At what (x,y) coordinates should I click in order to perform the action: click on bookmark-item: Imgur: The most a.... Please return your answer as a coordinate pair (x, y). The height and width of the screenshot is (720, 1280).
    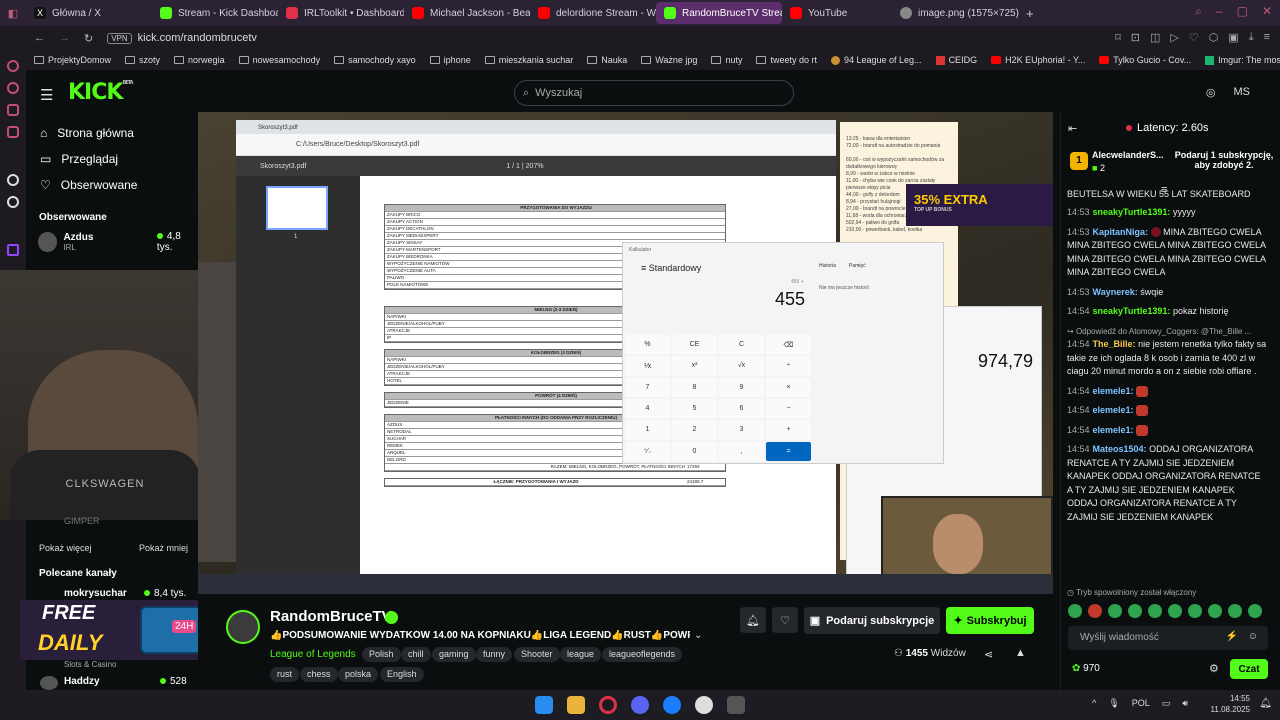
    Looking at the image, I should click on (1242, 60).